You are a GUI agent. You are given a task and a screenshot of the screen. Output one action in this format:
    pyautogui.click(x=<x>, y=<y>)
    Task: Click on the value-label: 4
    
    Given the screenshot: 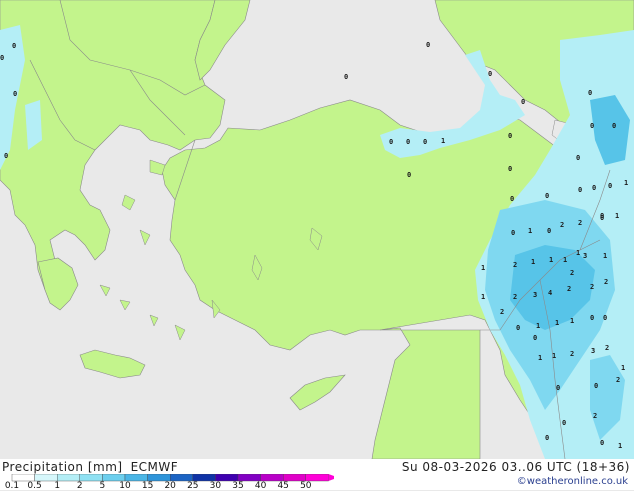 What is the action you would take?
    pyautogui.click(x=550, y=293)
    